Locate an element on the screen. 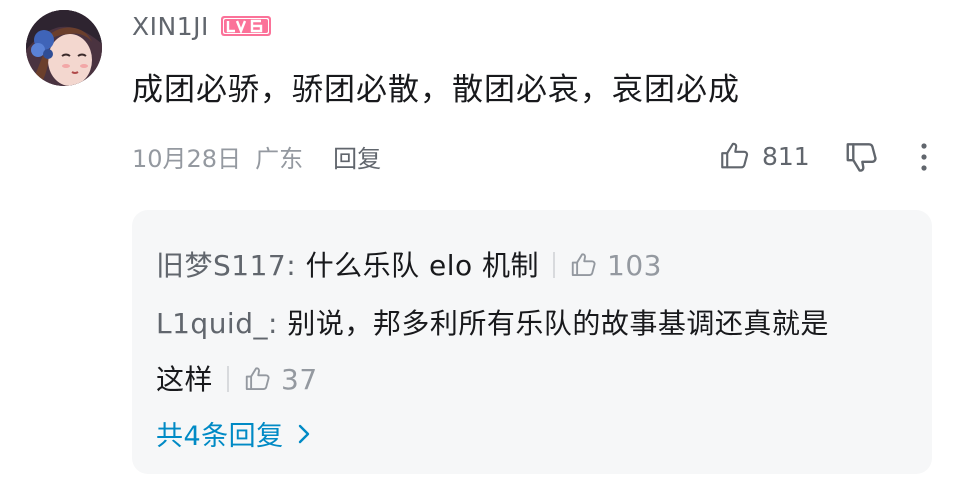 The height and width of the screenshot is (491, 960). reply-author: 旧梦S117 is located at coordinates (221, 265).